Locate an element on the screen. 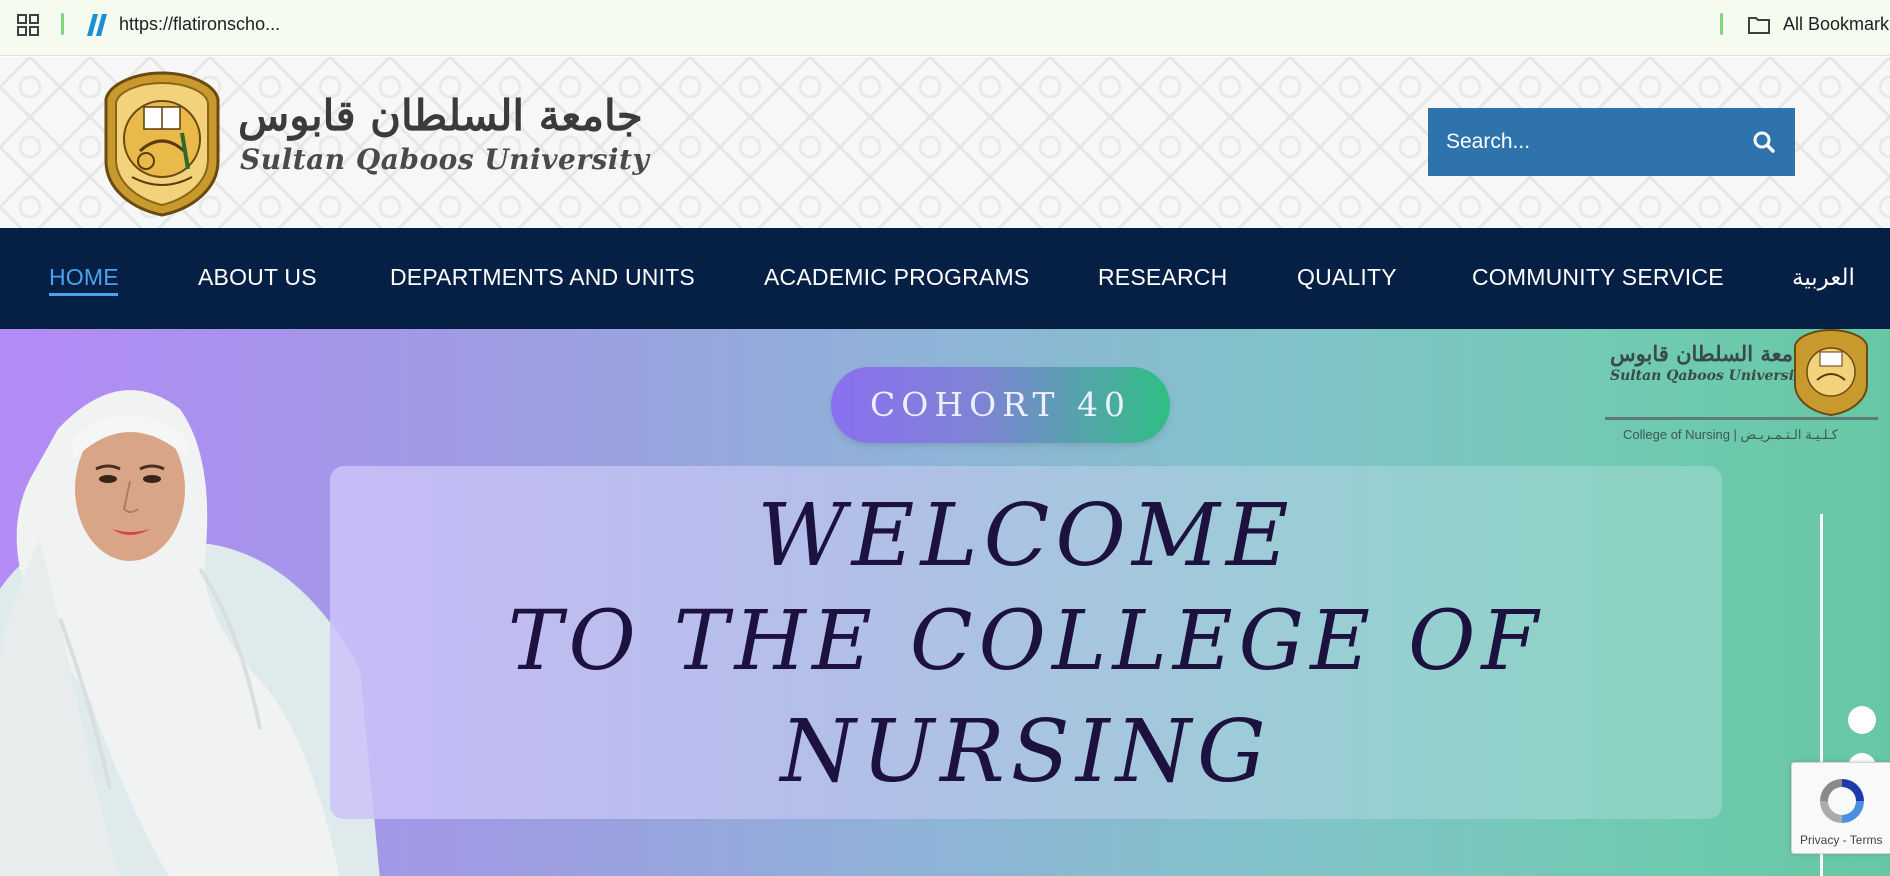 Image resolution: width=1890 pixels, height=876 pixels. welcome-heading-line-1: WELCOME is located at coordinates (1026, 536).